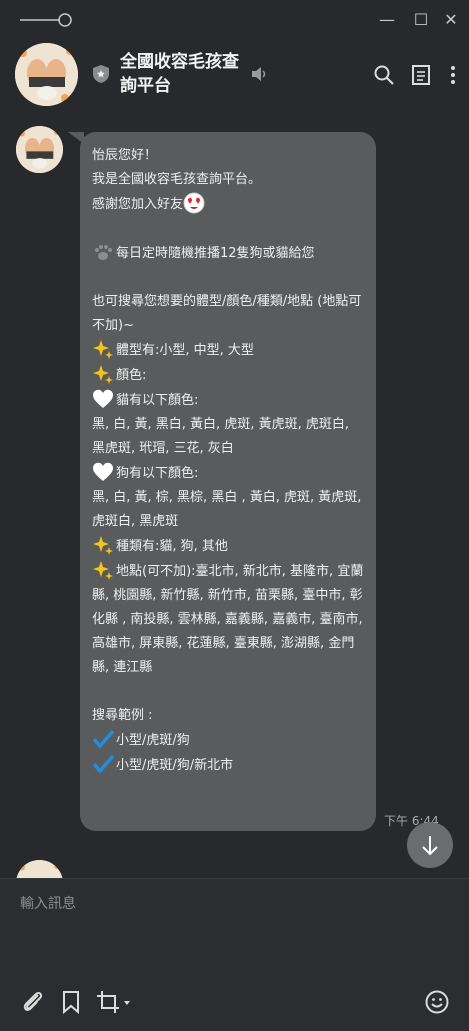  What do you see at coordinates (46, 20) in the screenshot?
I see `pin-slider-icon` at bounding box center [46, 20].